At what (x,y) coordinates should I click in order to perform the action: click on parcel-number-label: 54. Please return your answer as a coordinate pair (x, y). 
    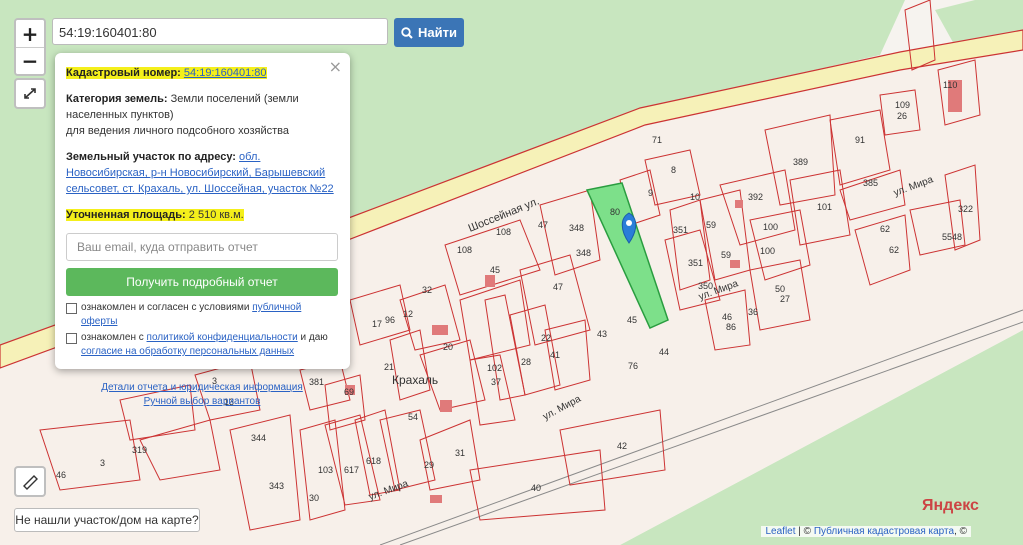
    Looking at the image, I should click on (413, 417).